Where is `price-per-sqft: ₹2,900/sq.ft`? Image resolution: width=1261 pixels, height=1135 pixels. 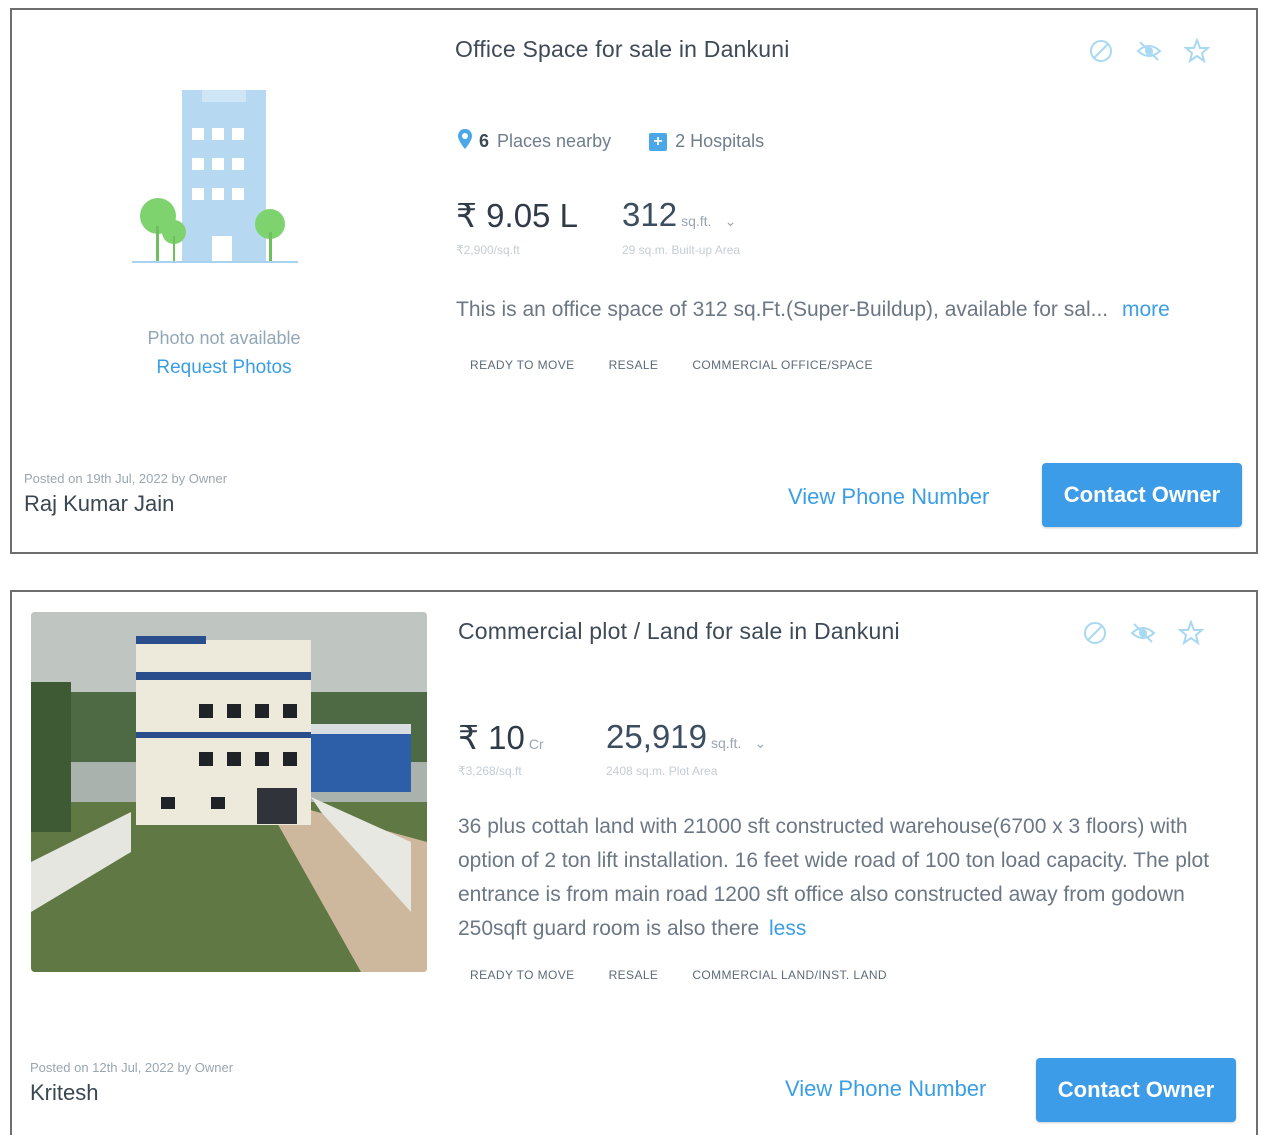
price-per-sqft: ₹2,900/sq.ft is located at coordinates (488, 250).